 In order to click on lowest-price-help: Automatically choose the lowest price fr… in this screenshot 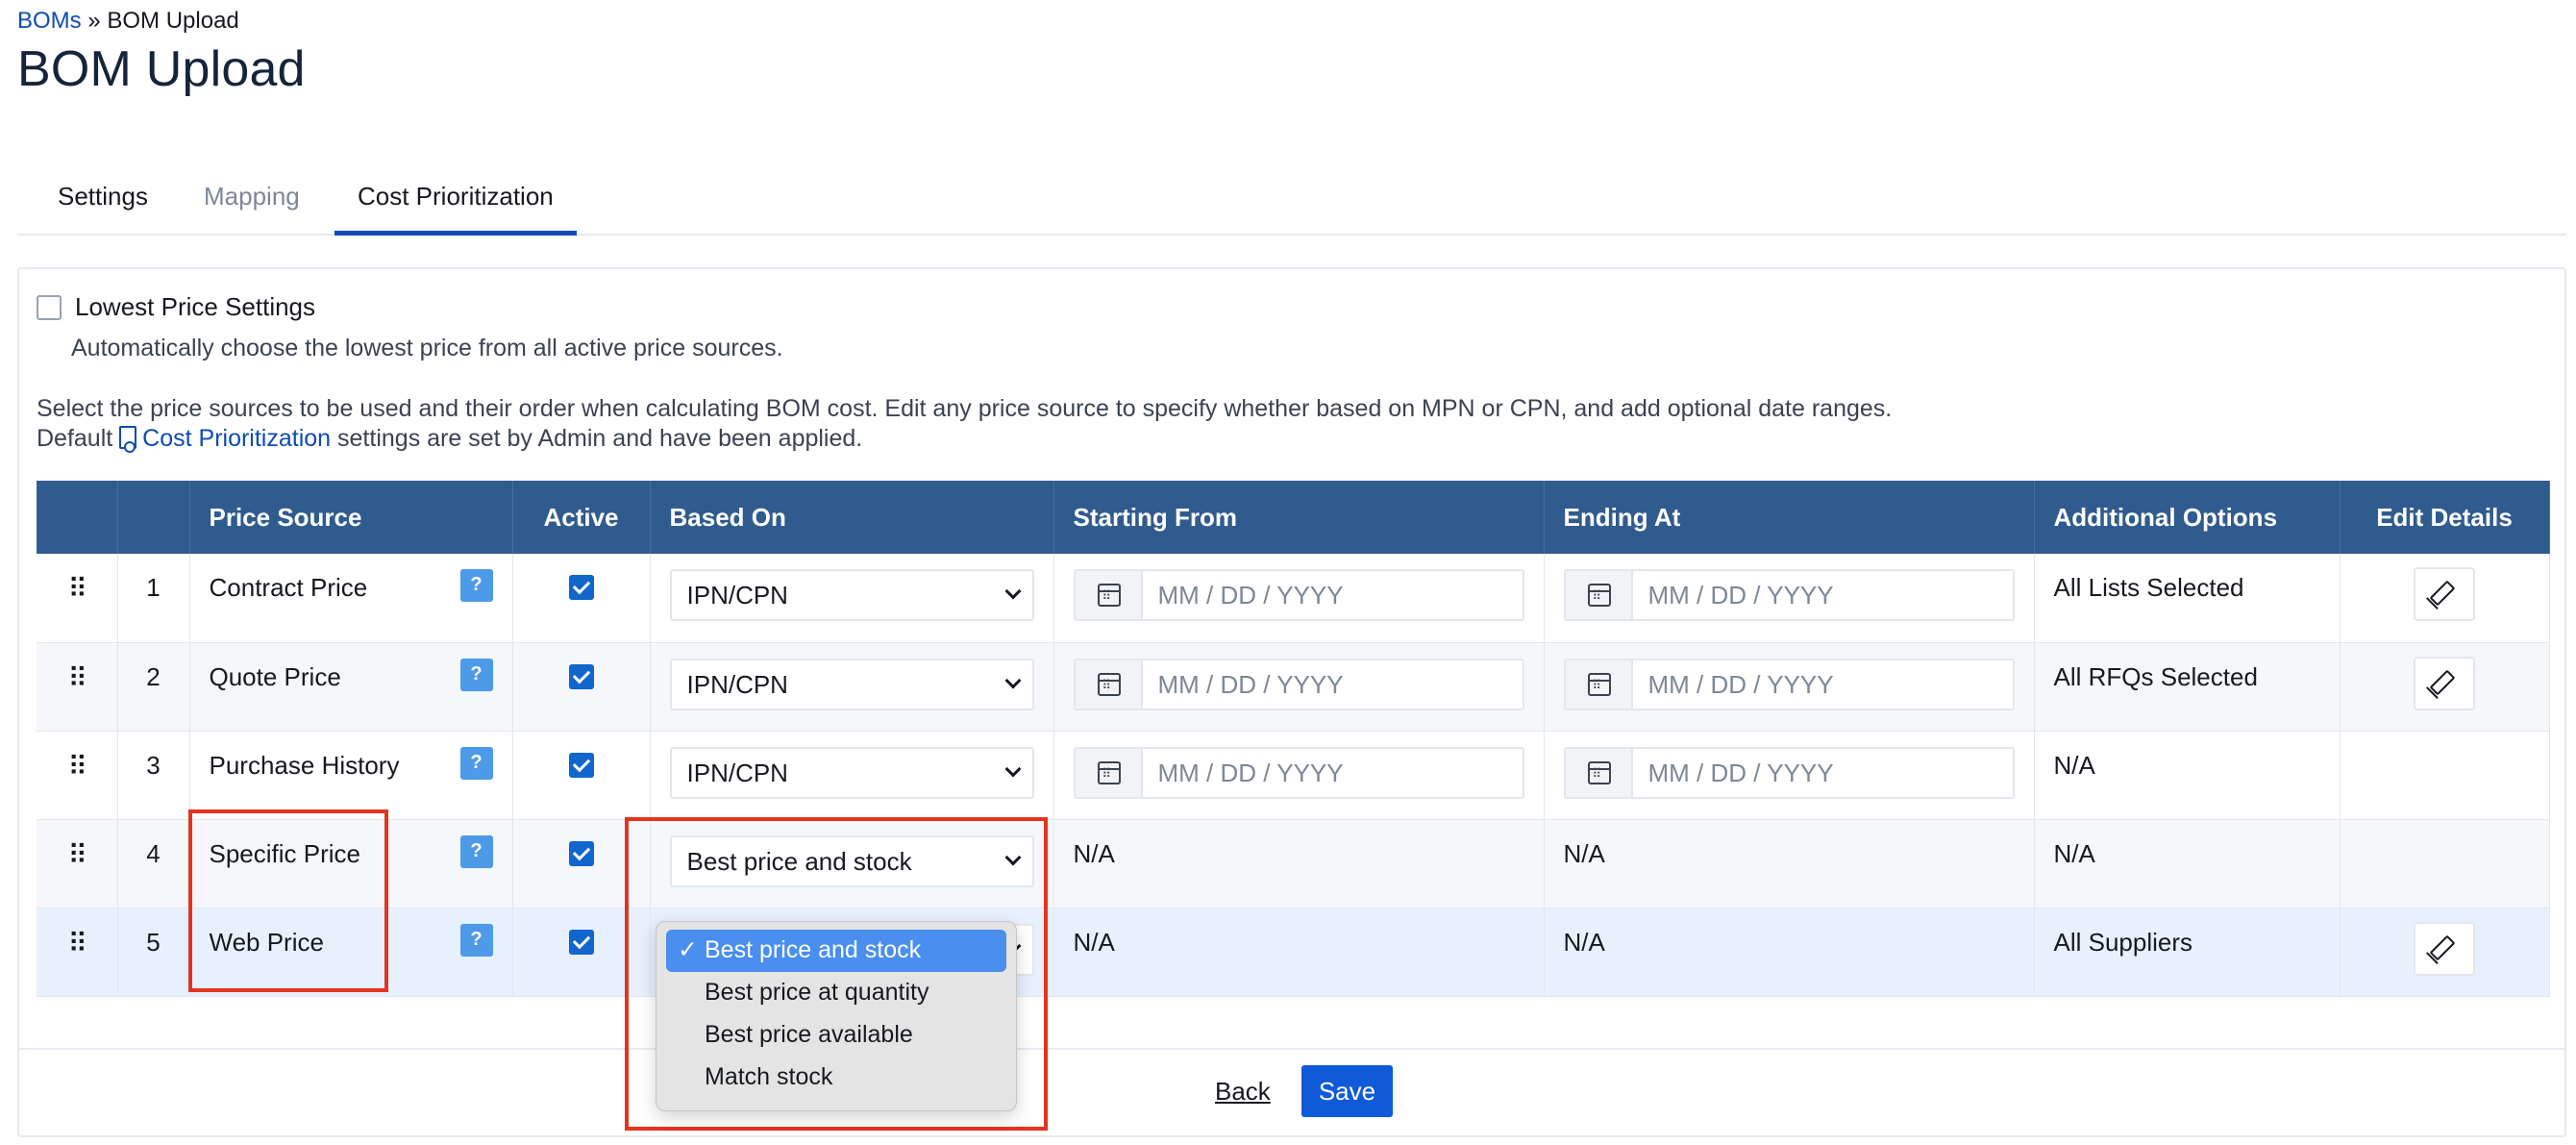, I will do `click(427, 348)`.